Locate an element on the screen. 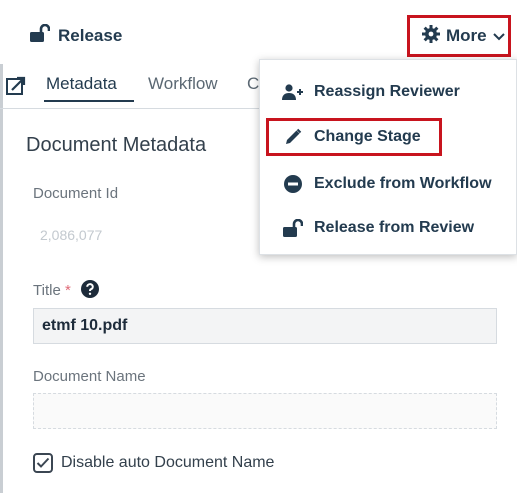 Image resolution: width=517 pixels, height=493 pixels. menu-item-label: Reassign Reviewer is located at coordinates (387, 91).